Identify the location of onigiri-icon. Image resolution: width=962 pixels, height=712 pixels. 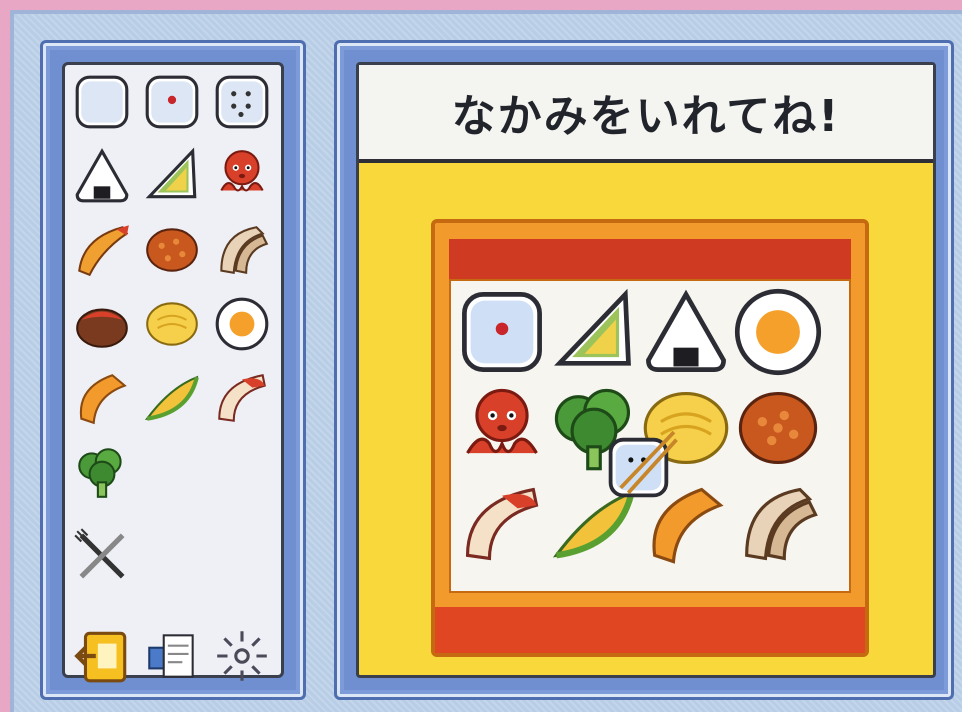
(102, 176).